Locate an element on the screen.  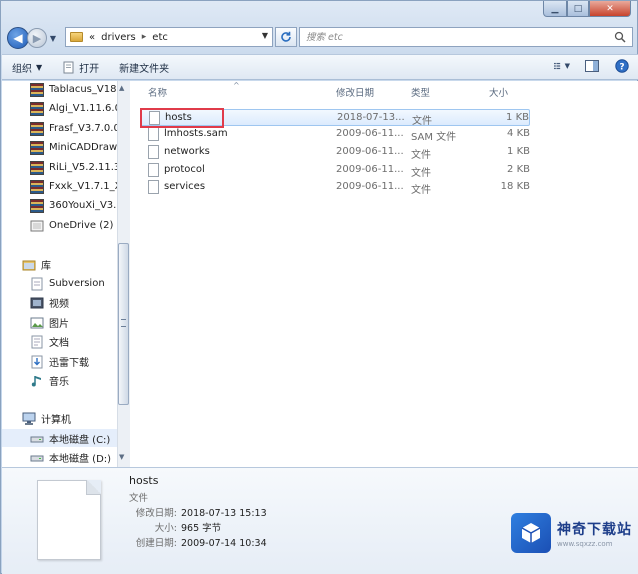
new-folder-button: 新建文件夹 is located at coordinates (144, 67).